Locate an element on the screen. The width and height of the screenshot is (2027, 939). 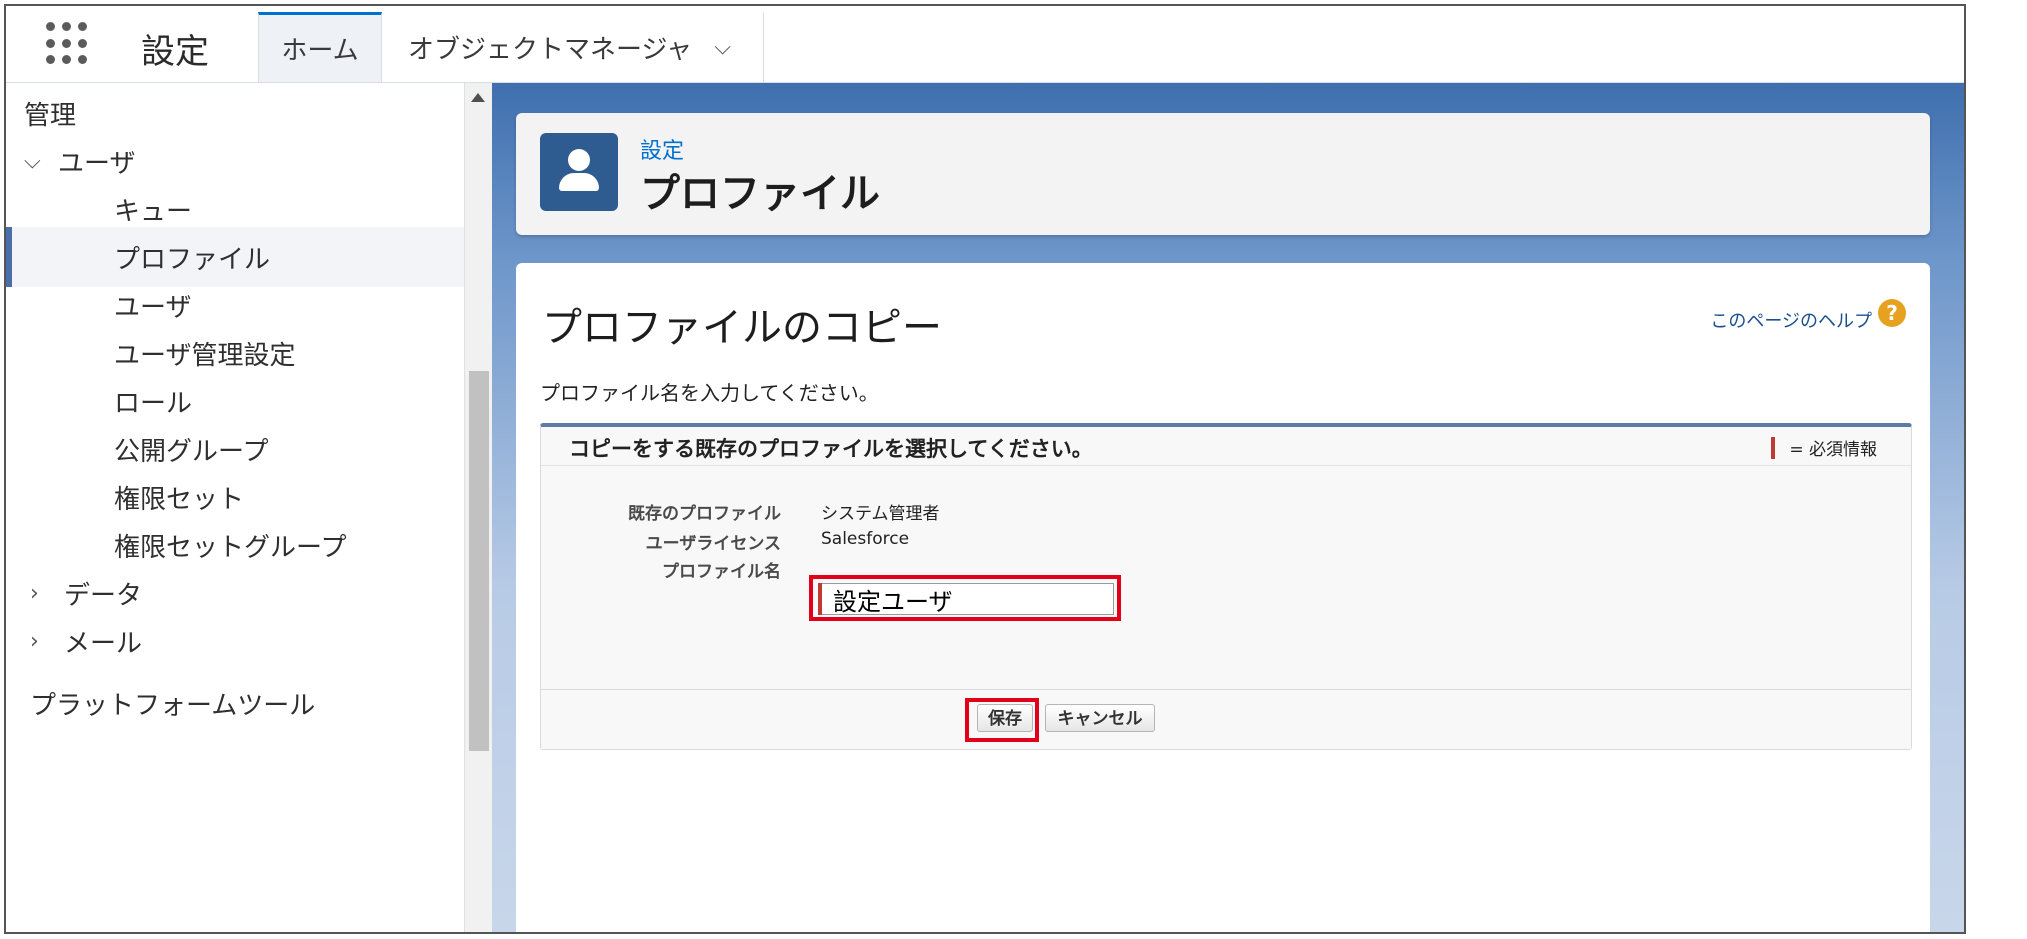
sidebar-section-label: 管理 is located at coordinates (50, 115).